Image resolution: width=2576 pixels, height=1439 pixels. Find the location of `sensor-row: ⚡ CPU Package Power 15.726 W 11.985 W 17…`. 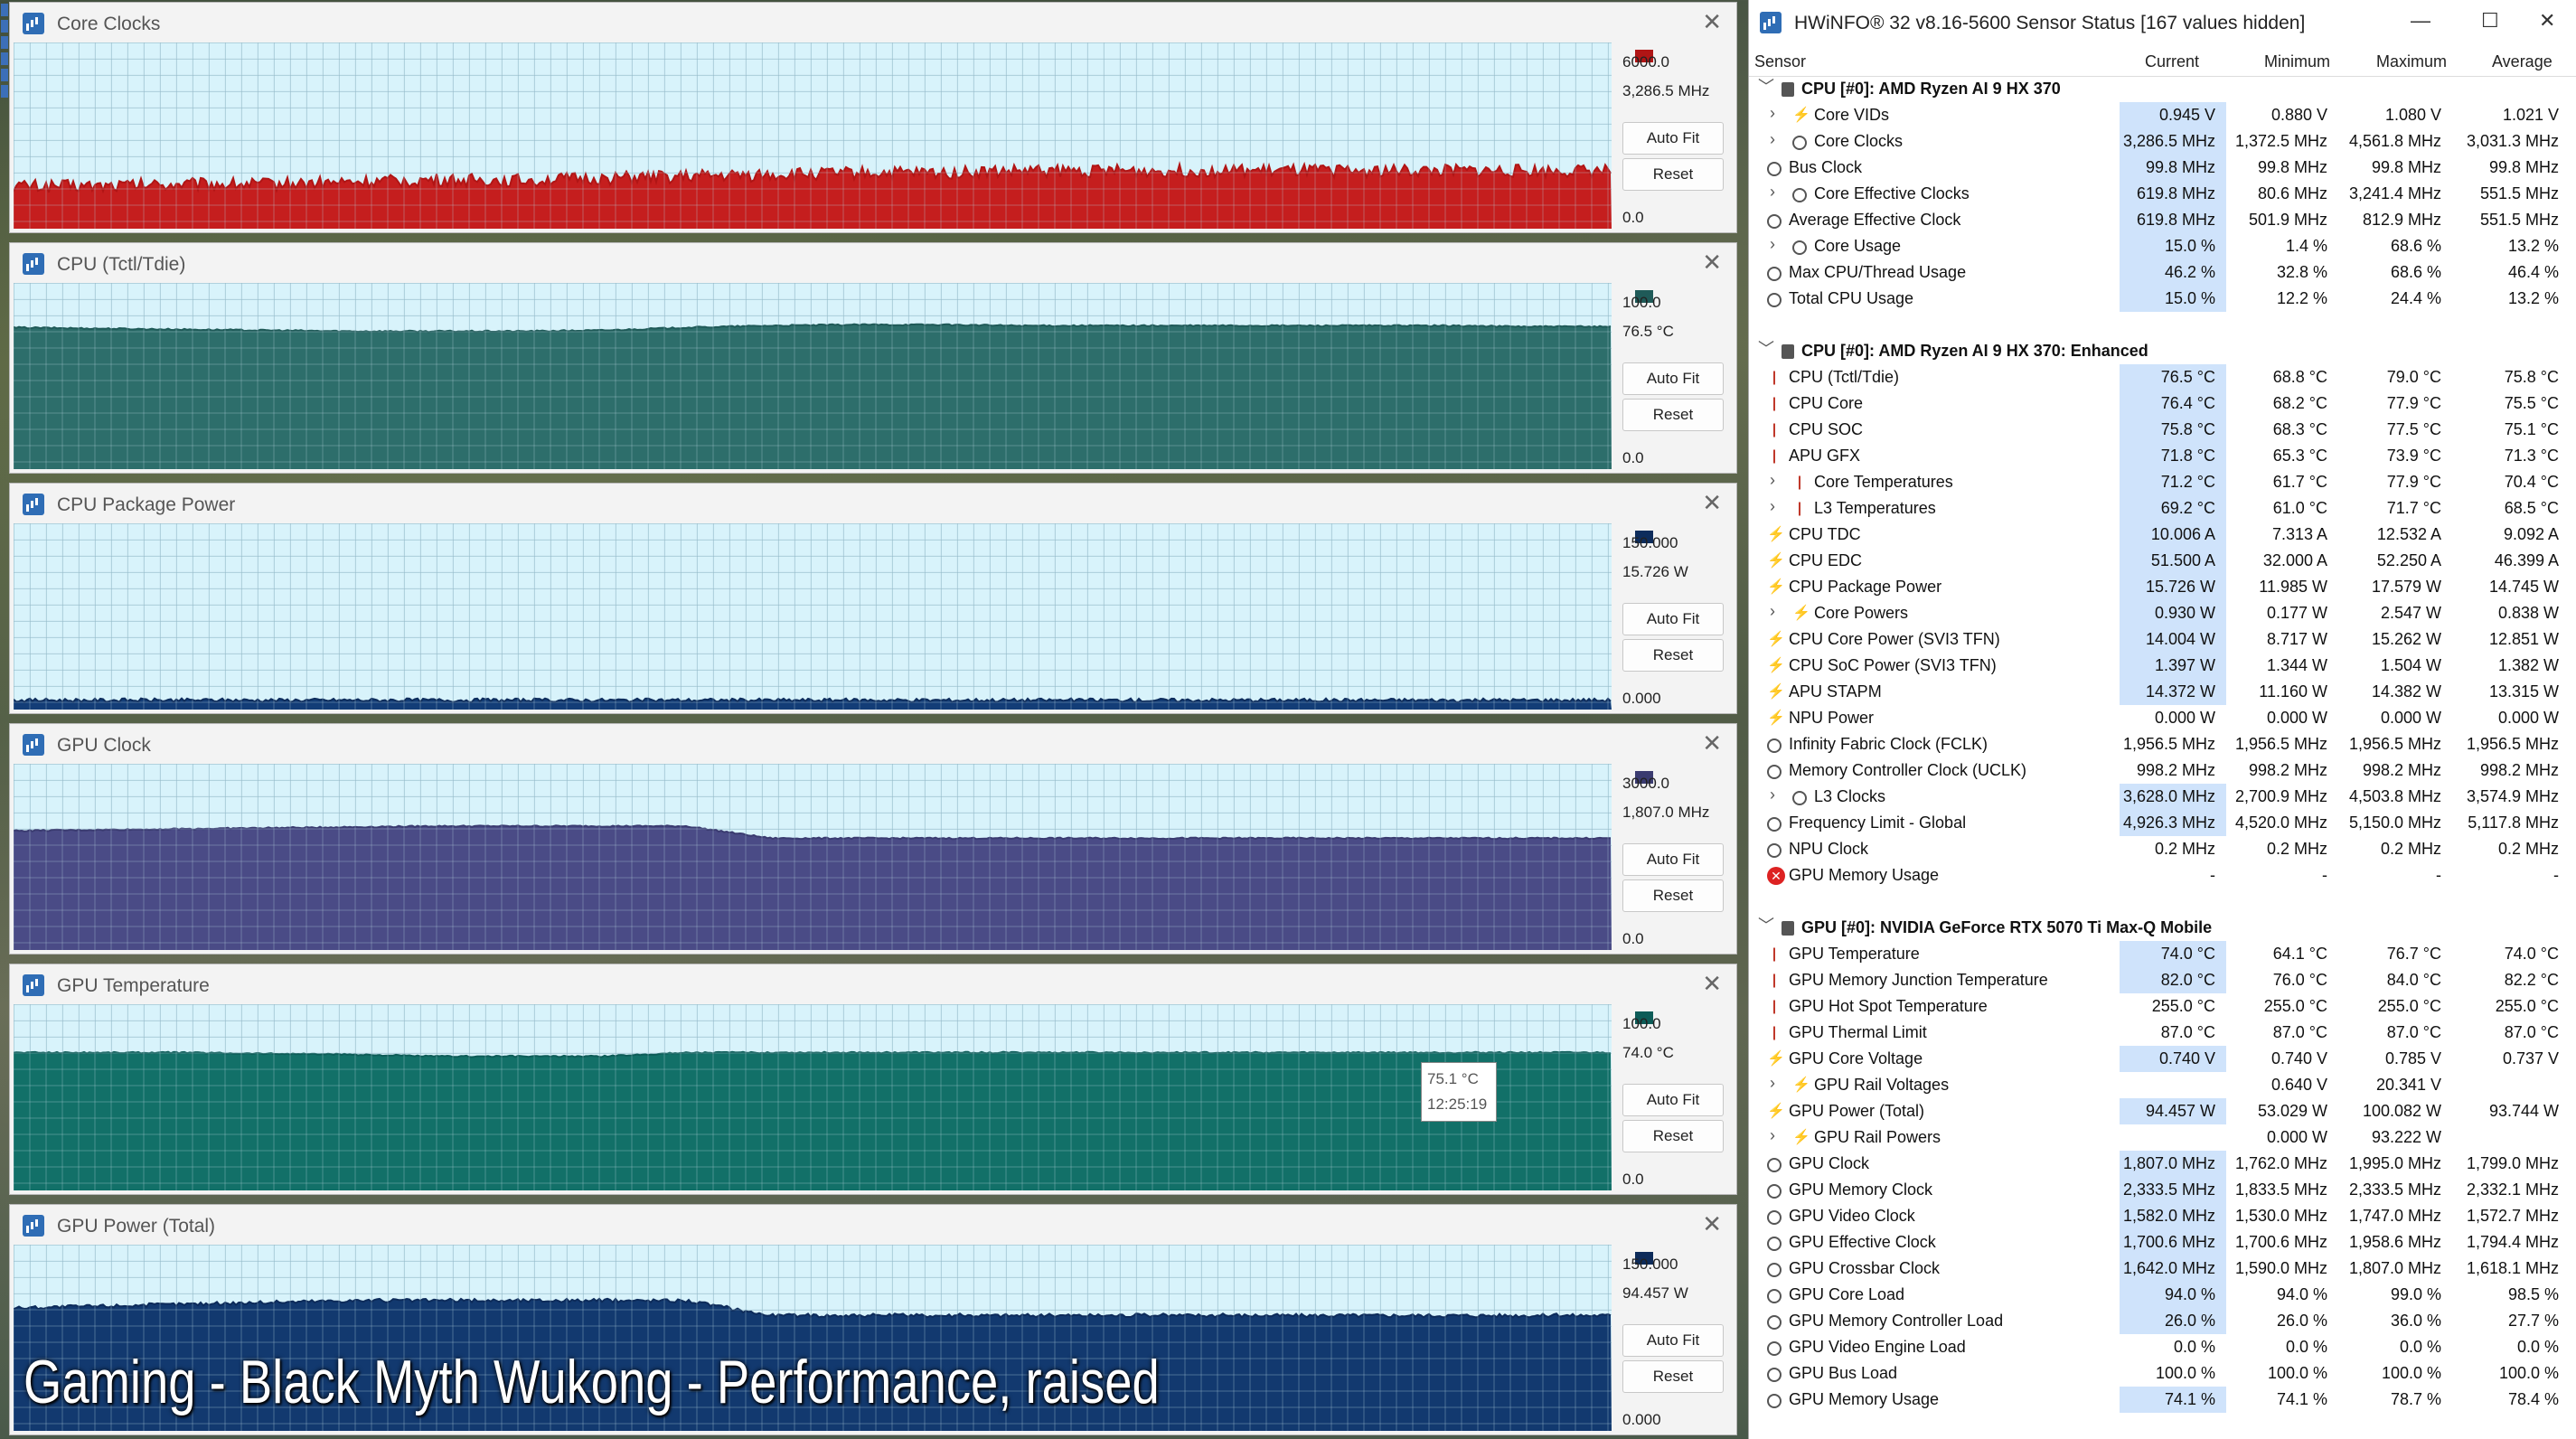

sensor-row: ⚡ CPU Package Power 15.726 W 11.985 W 17… is located at coordinates (2163, 587).